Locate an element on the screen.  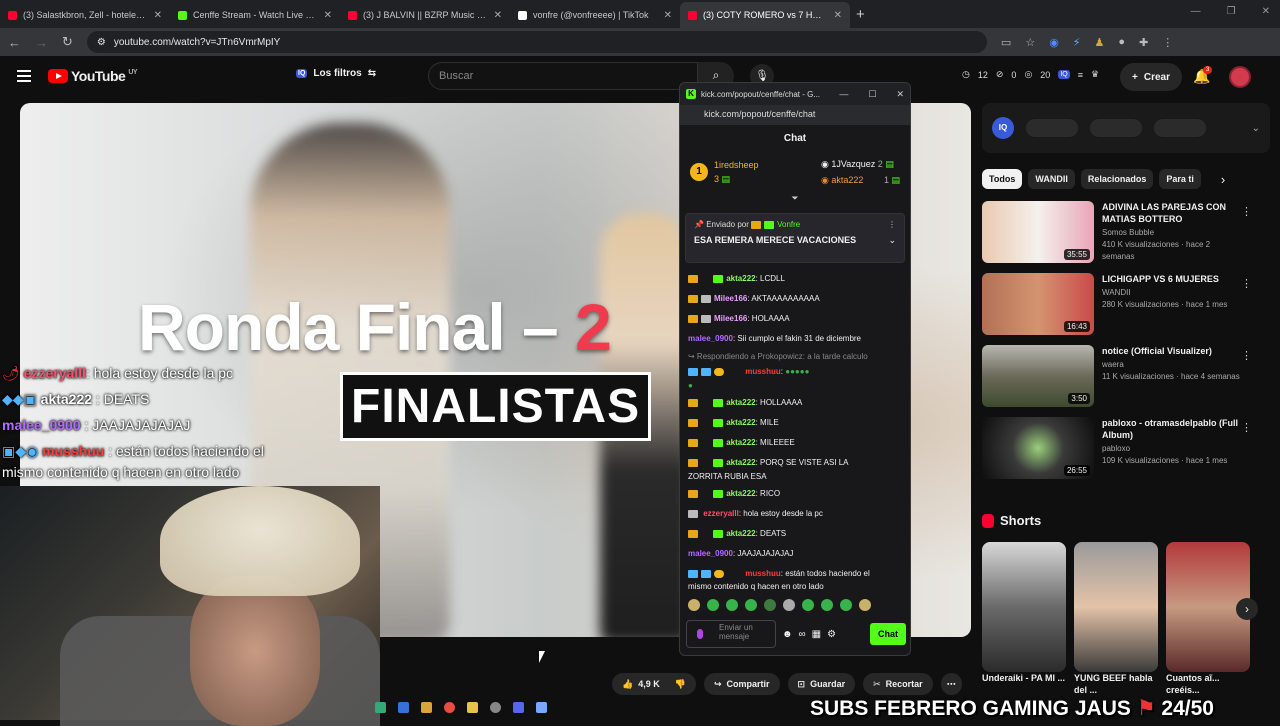
video-title: pabloxo - otramasdelpablo (Full Album) is located at coordinates (1172, 429).